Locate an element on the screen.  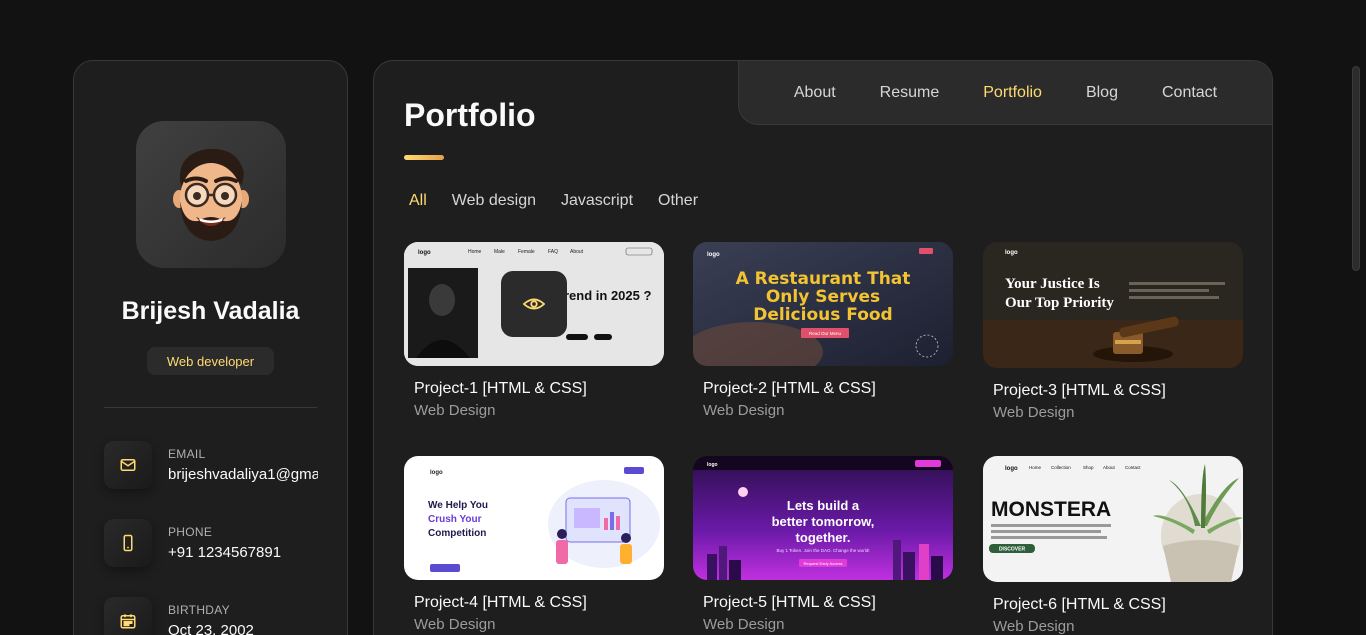
filter-web-design: Web design is located at coordinates (494, 201).